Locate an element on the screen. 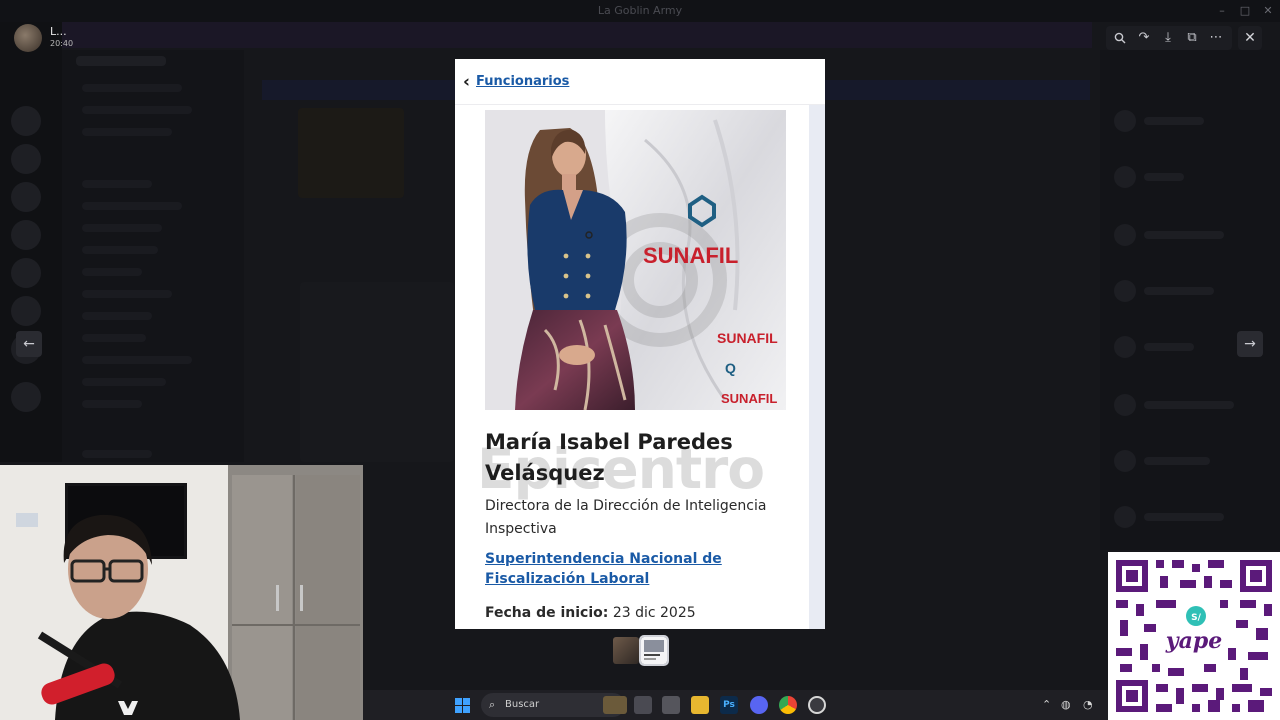 Image resolution: width=1280 pixels, height=720 pixels. windows-start-icon is located at coordinates (462, 705).